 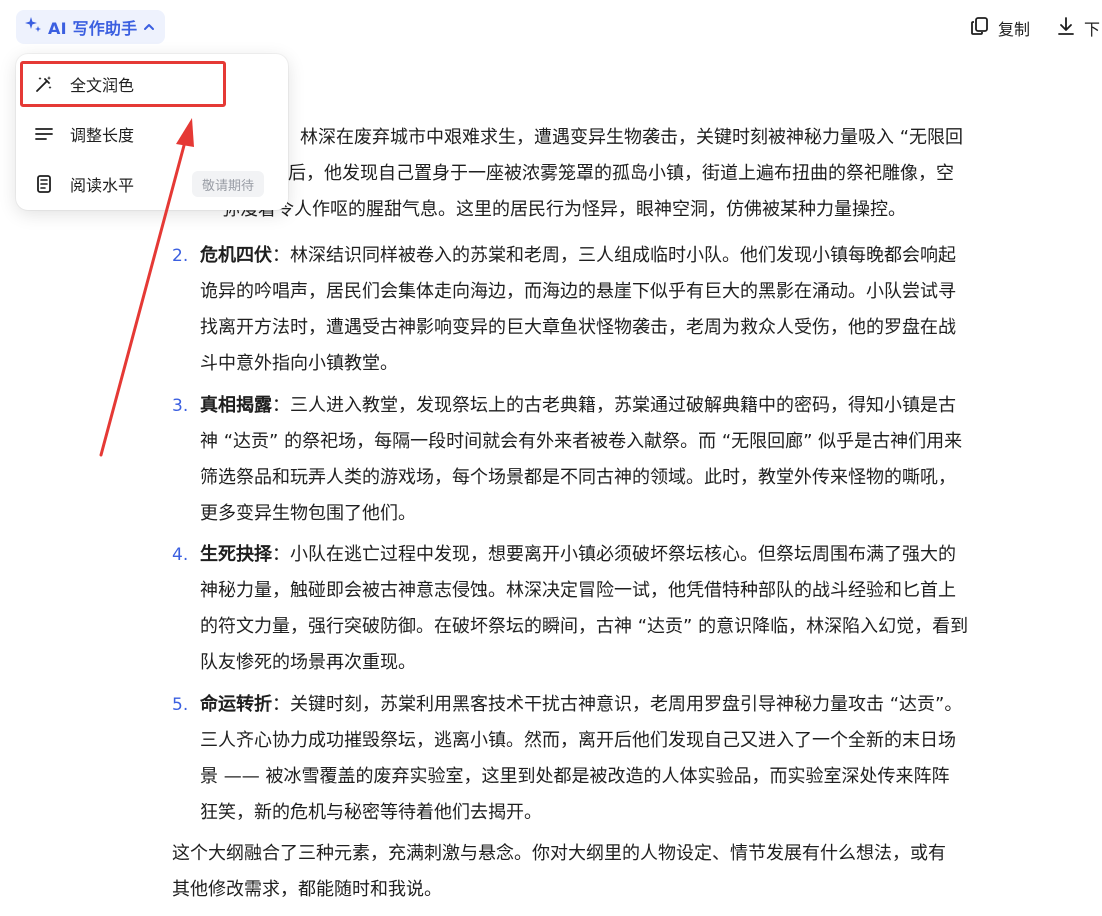 I want to click on book-icon, so click(x=44, y=184).